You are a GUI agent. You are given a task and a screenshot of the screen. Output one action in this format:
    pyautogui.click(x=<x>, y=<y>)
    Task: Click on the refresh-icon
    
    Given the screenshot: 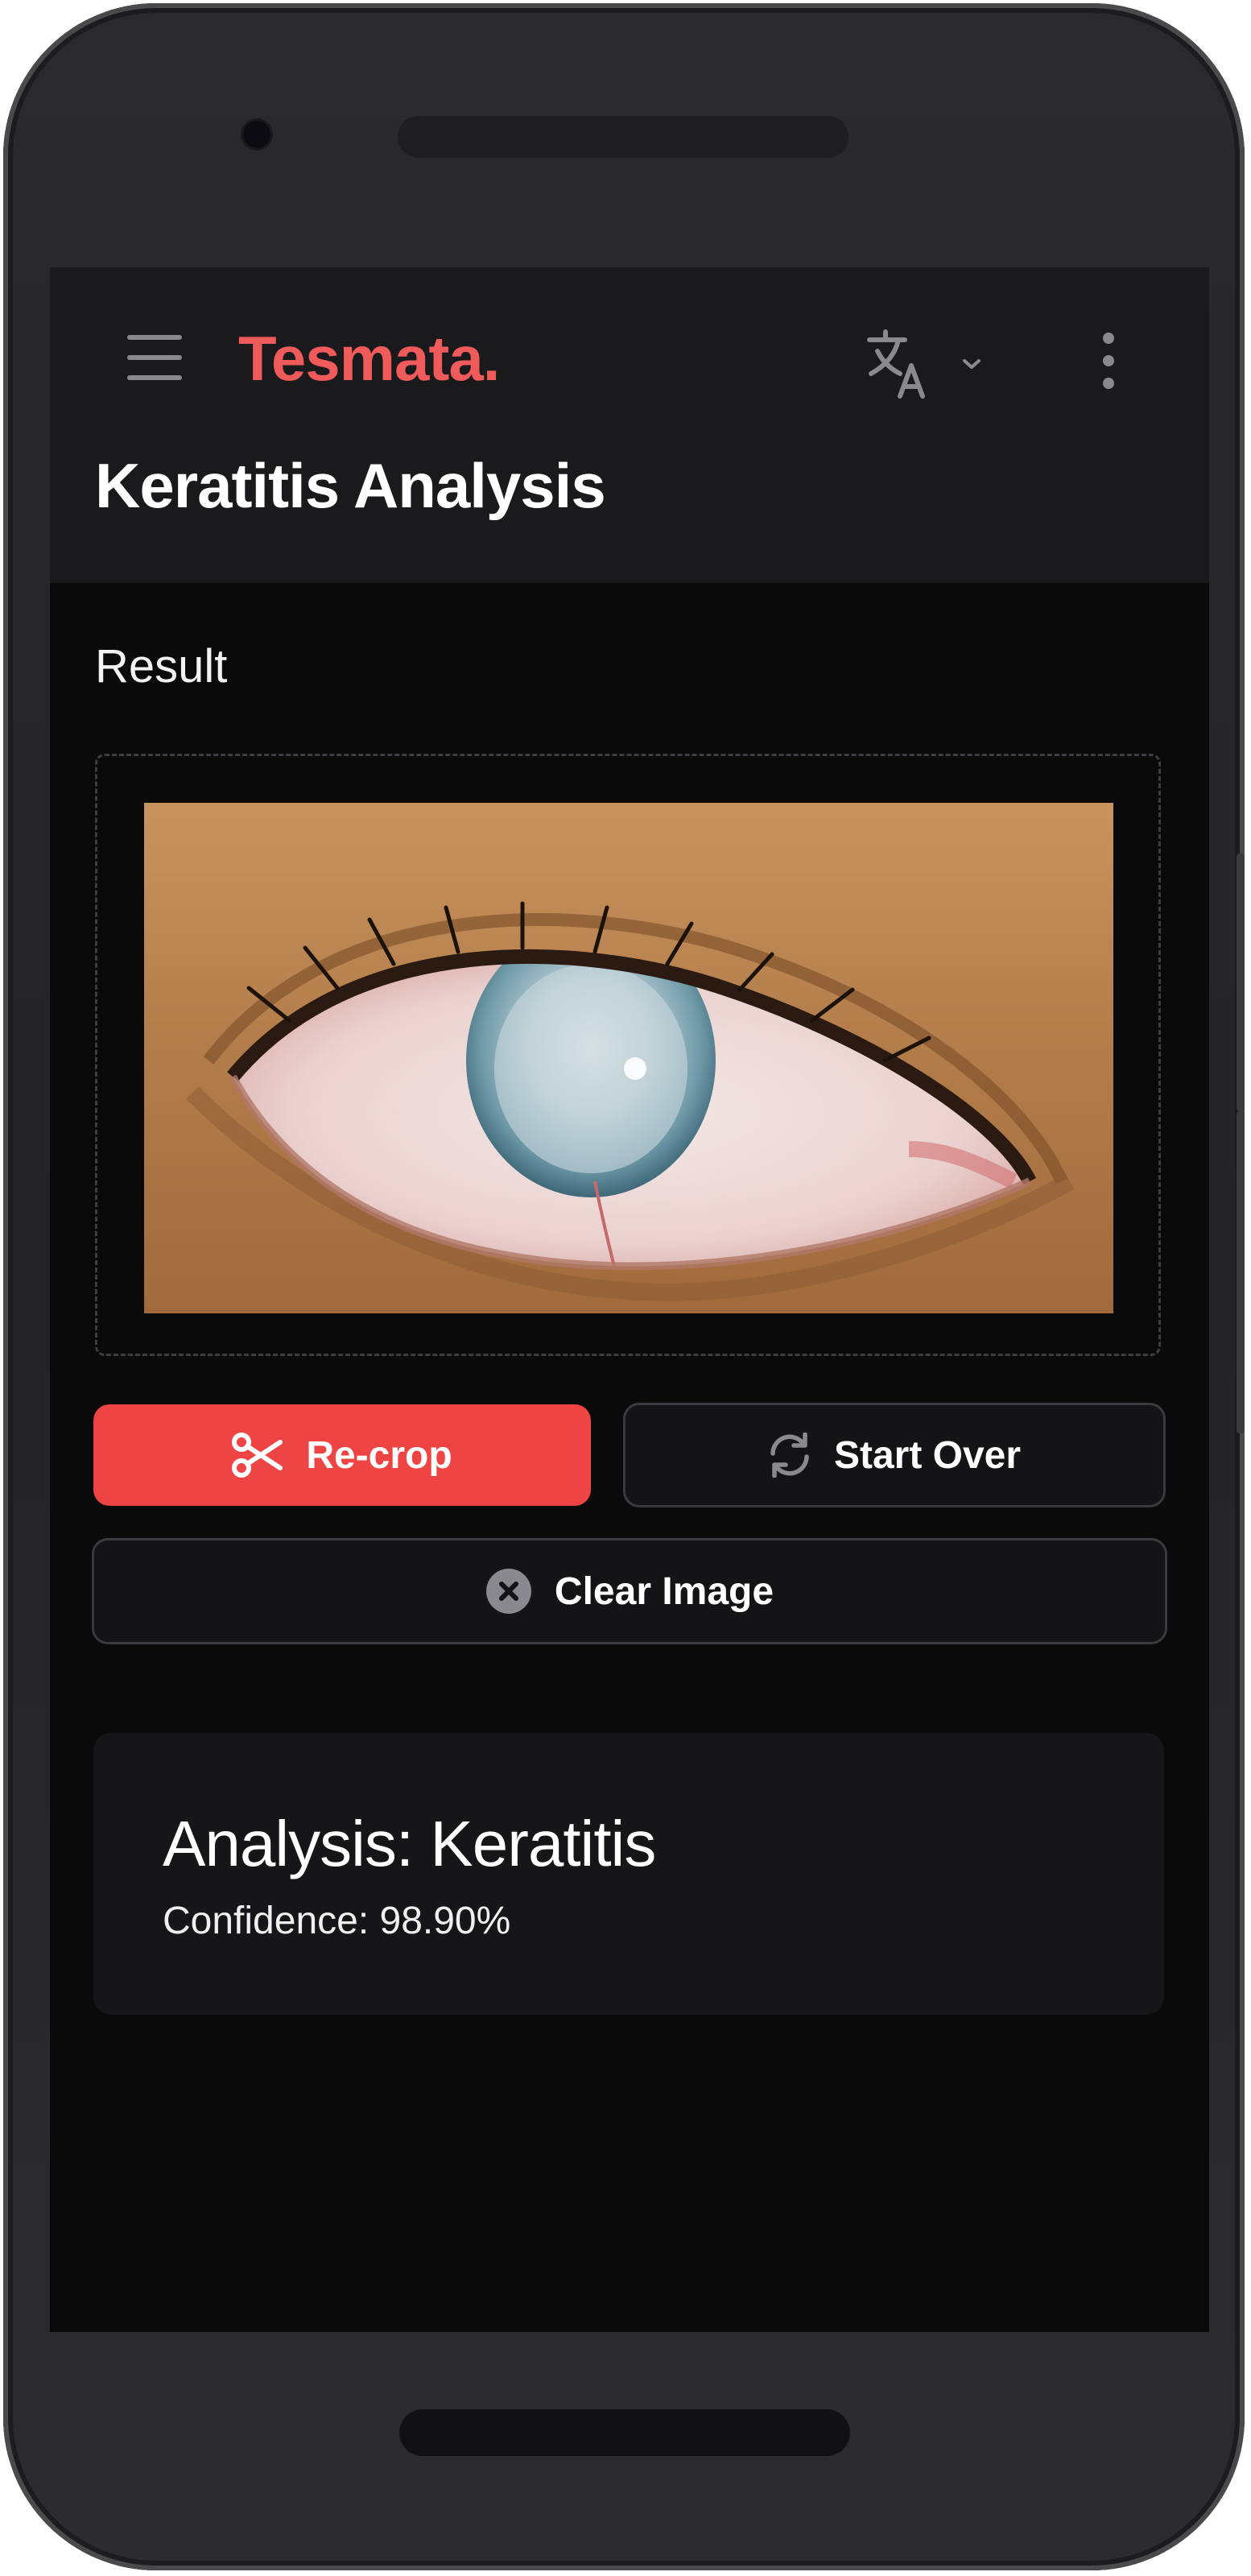 What is the action you would take?
    pyautogui.click(x=789, y=1456)
    